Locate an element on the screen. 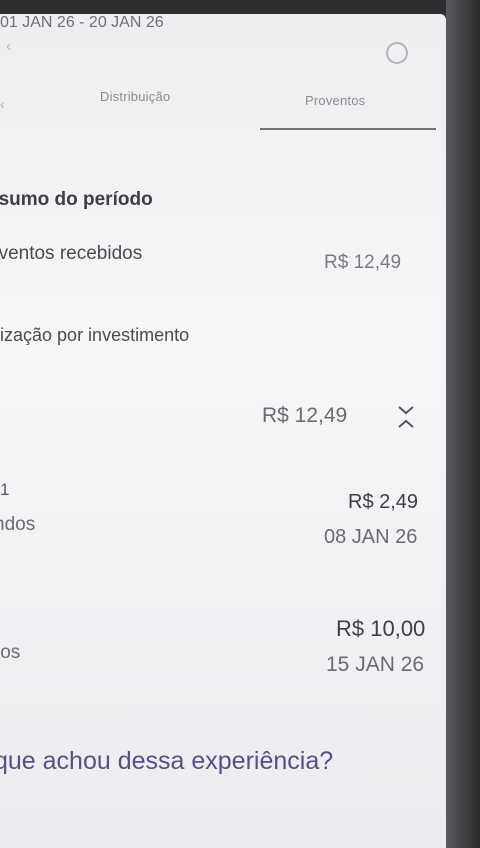 The height and width of the screenshot is (848, 480). breakdown-total-value: R$ 12,49 is located at coordinates (305, 415).